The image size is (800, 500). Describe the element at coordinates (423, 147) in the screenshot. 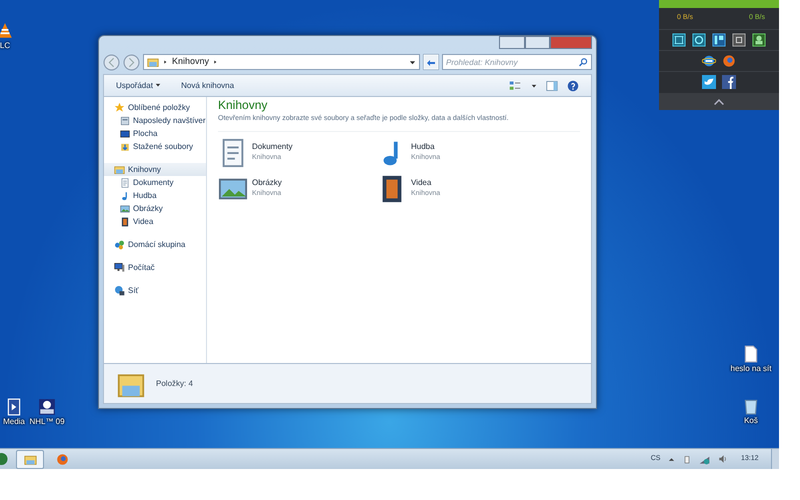

I see `item-name: Hudba` at that location.